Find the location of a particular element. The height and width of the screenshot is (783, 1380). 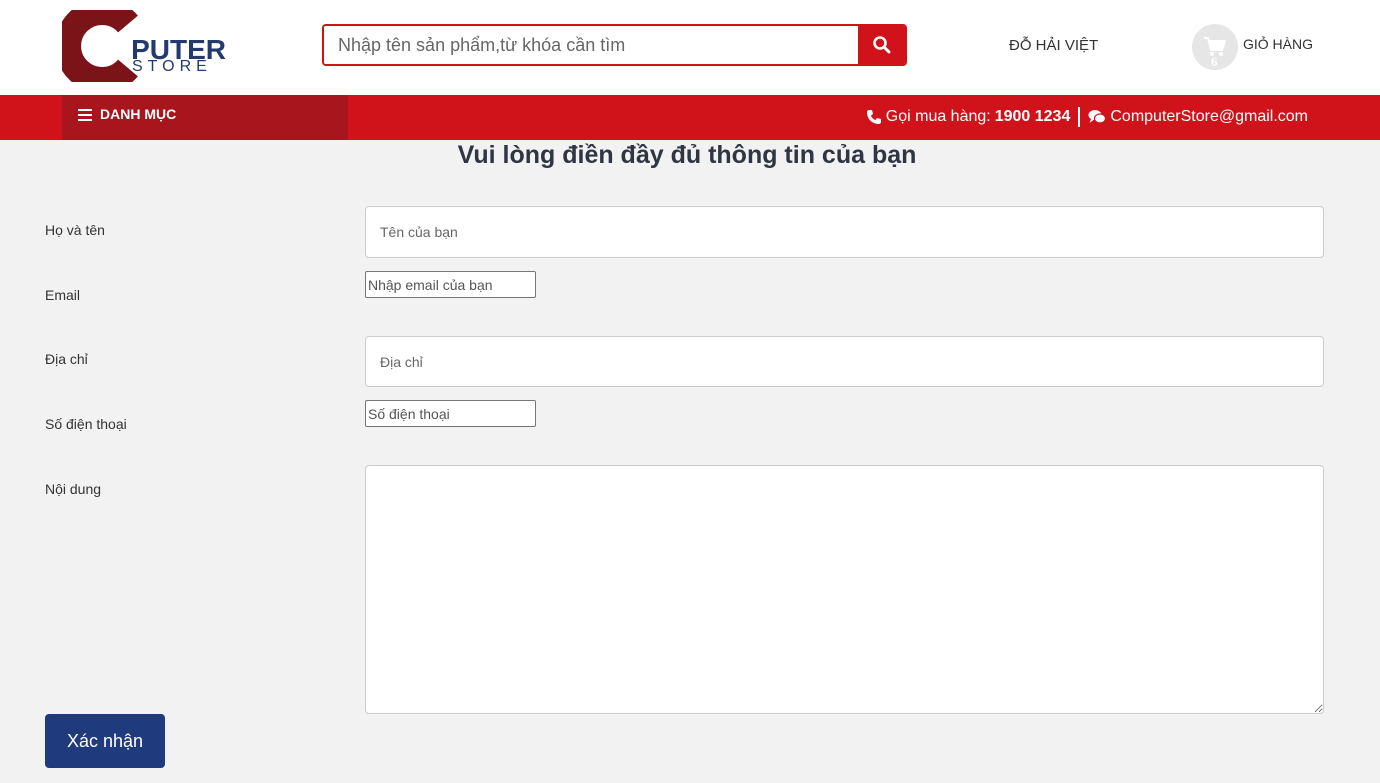

hotline-number: 1900 1234 is located at coordinates (1033, 117).